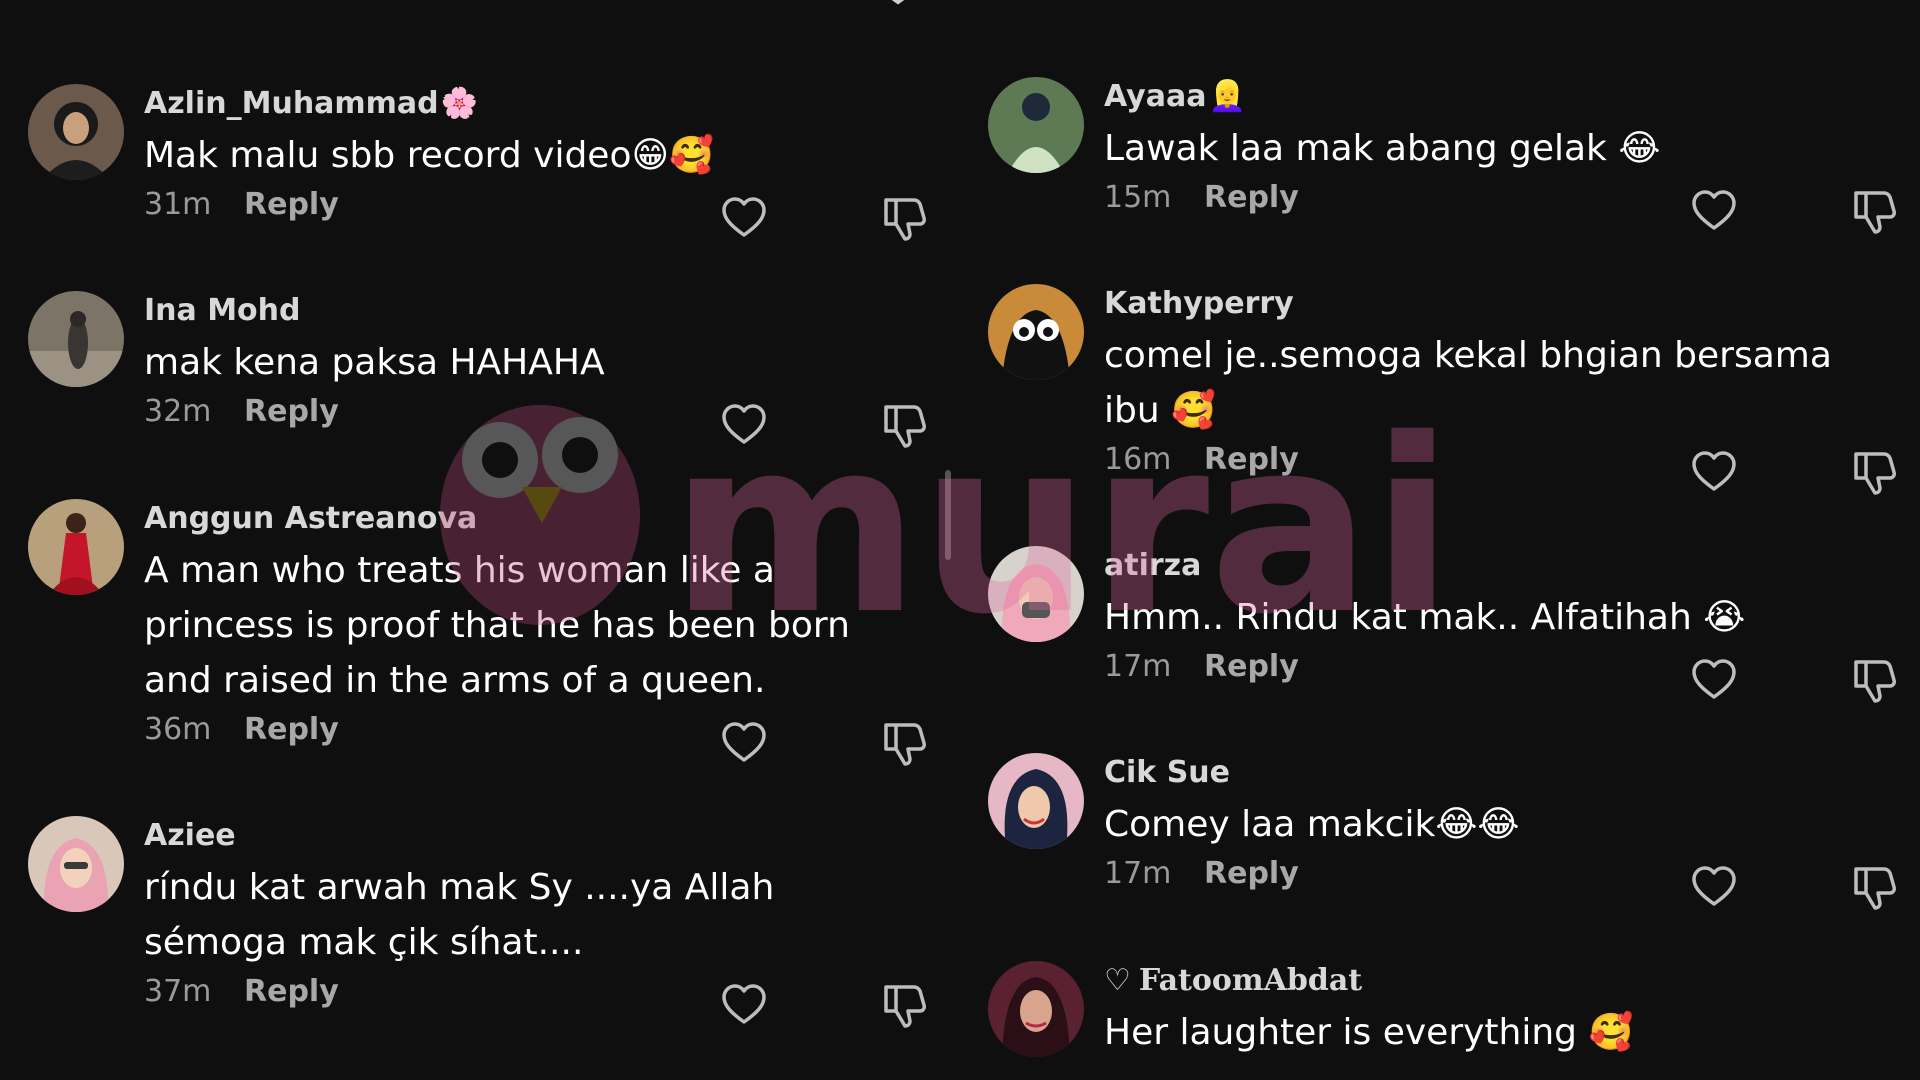 The height and width of the screenshot is (1080, 1920). Describe the element at coordinates (536, 311) in the screenshot. I see `username: Ina Mohd` at that location.